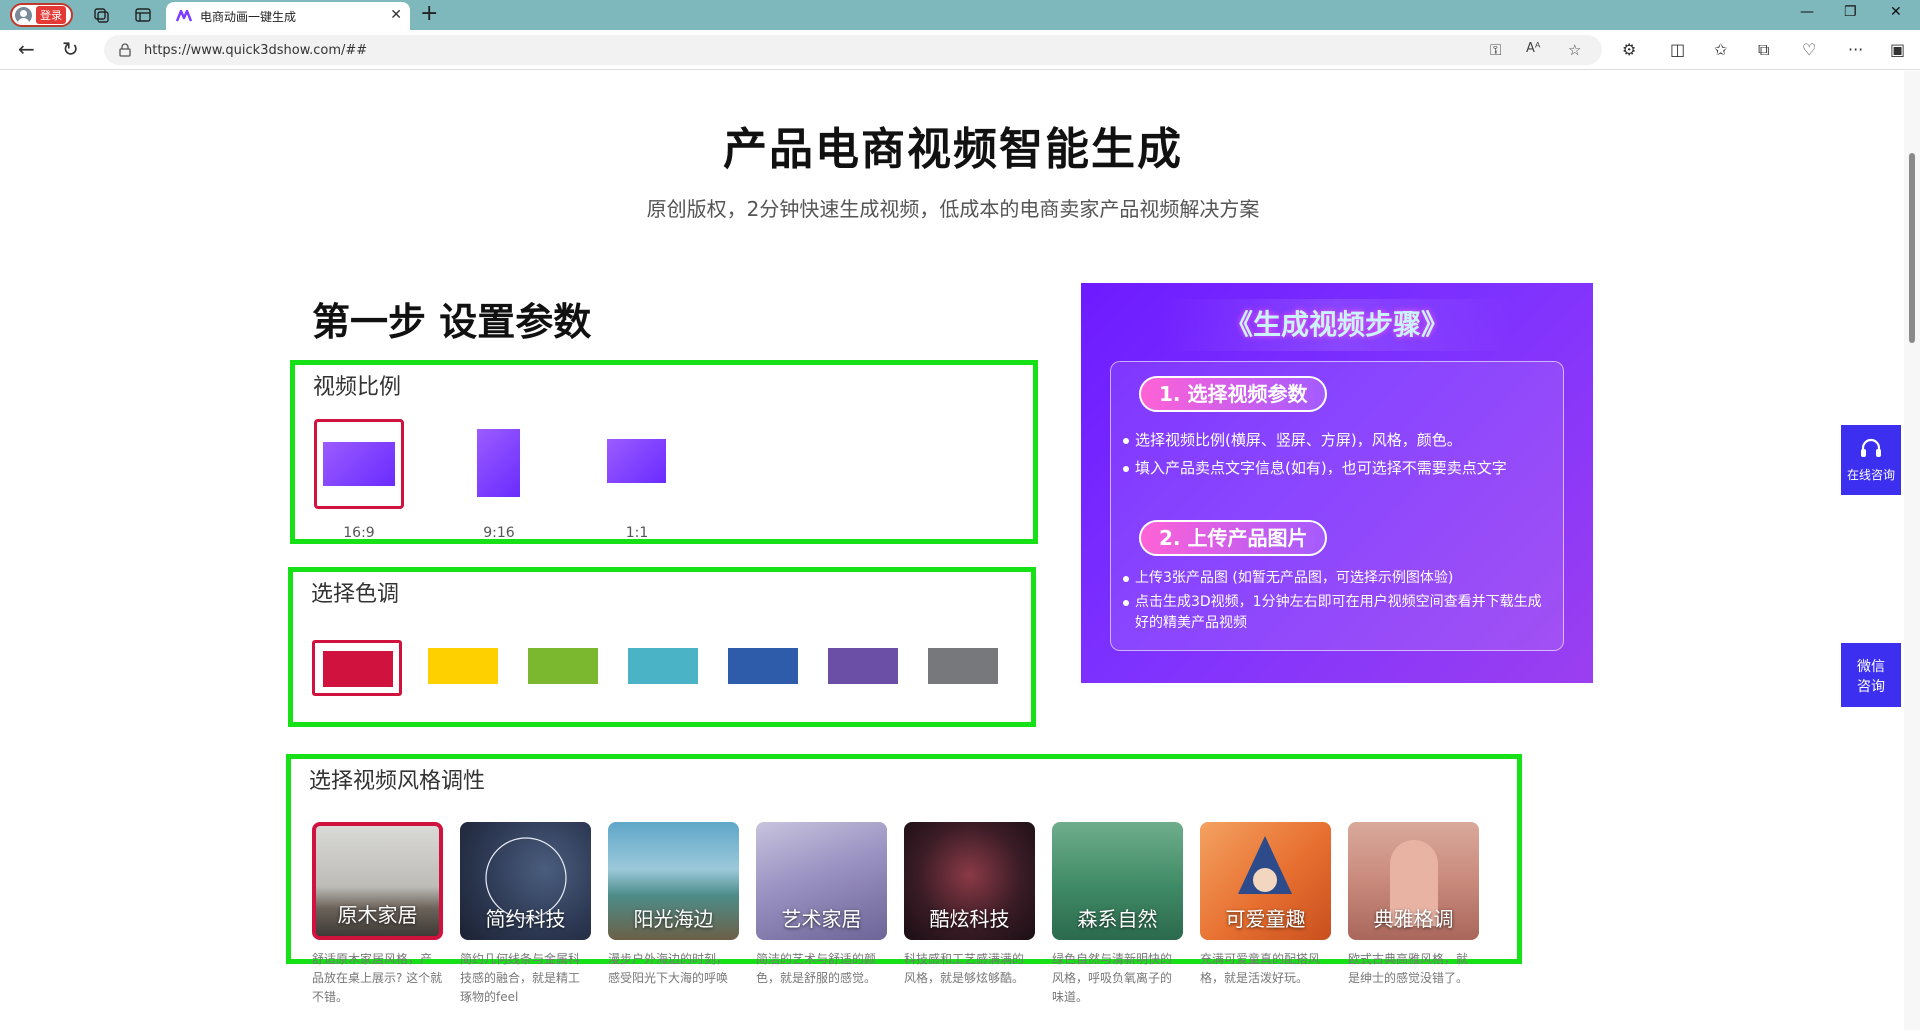 The width and height of the screenshot is (1920, 1030). I want to click on style-card-cool-tech: 酷炫科技 科技感和工艺感满满的风格，就是够炫够酷。, so click(969, 905).